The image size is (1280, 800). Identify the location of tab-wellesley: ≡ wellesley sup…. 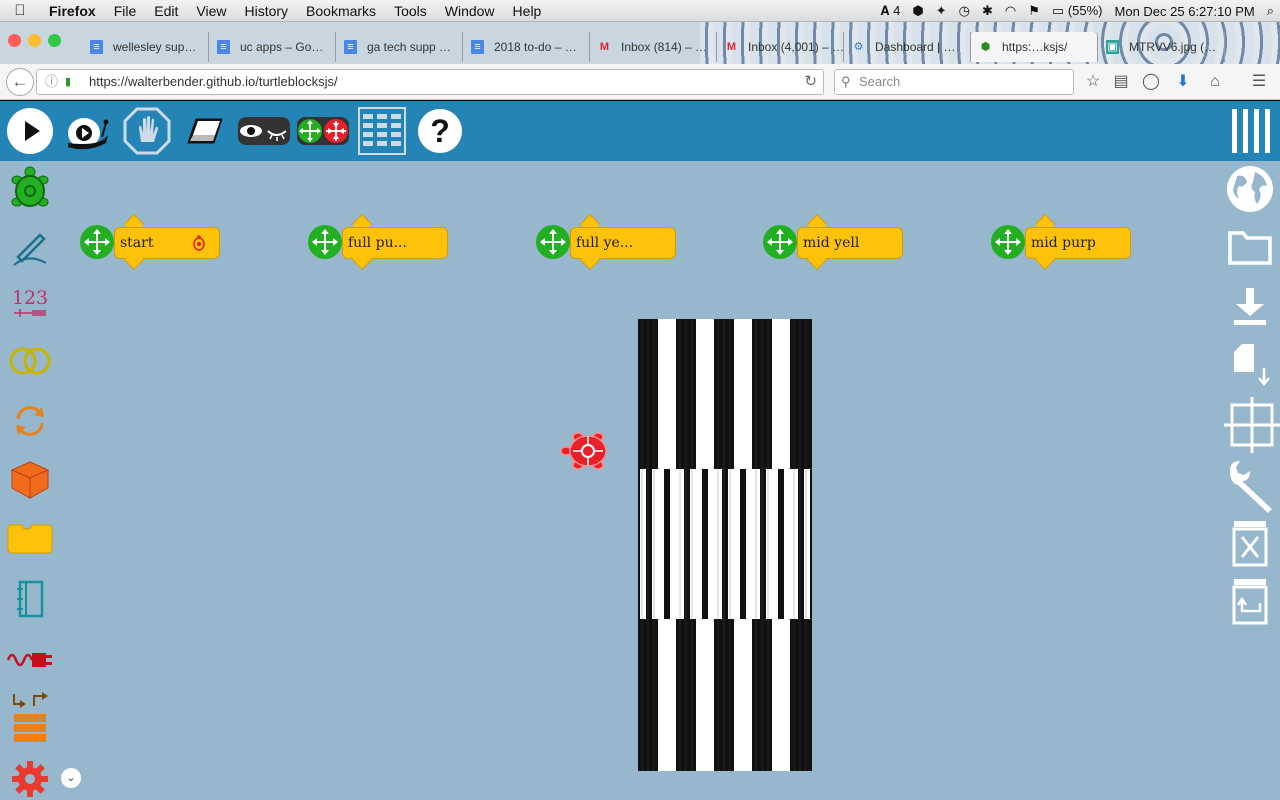
(145, 47).